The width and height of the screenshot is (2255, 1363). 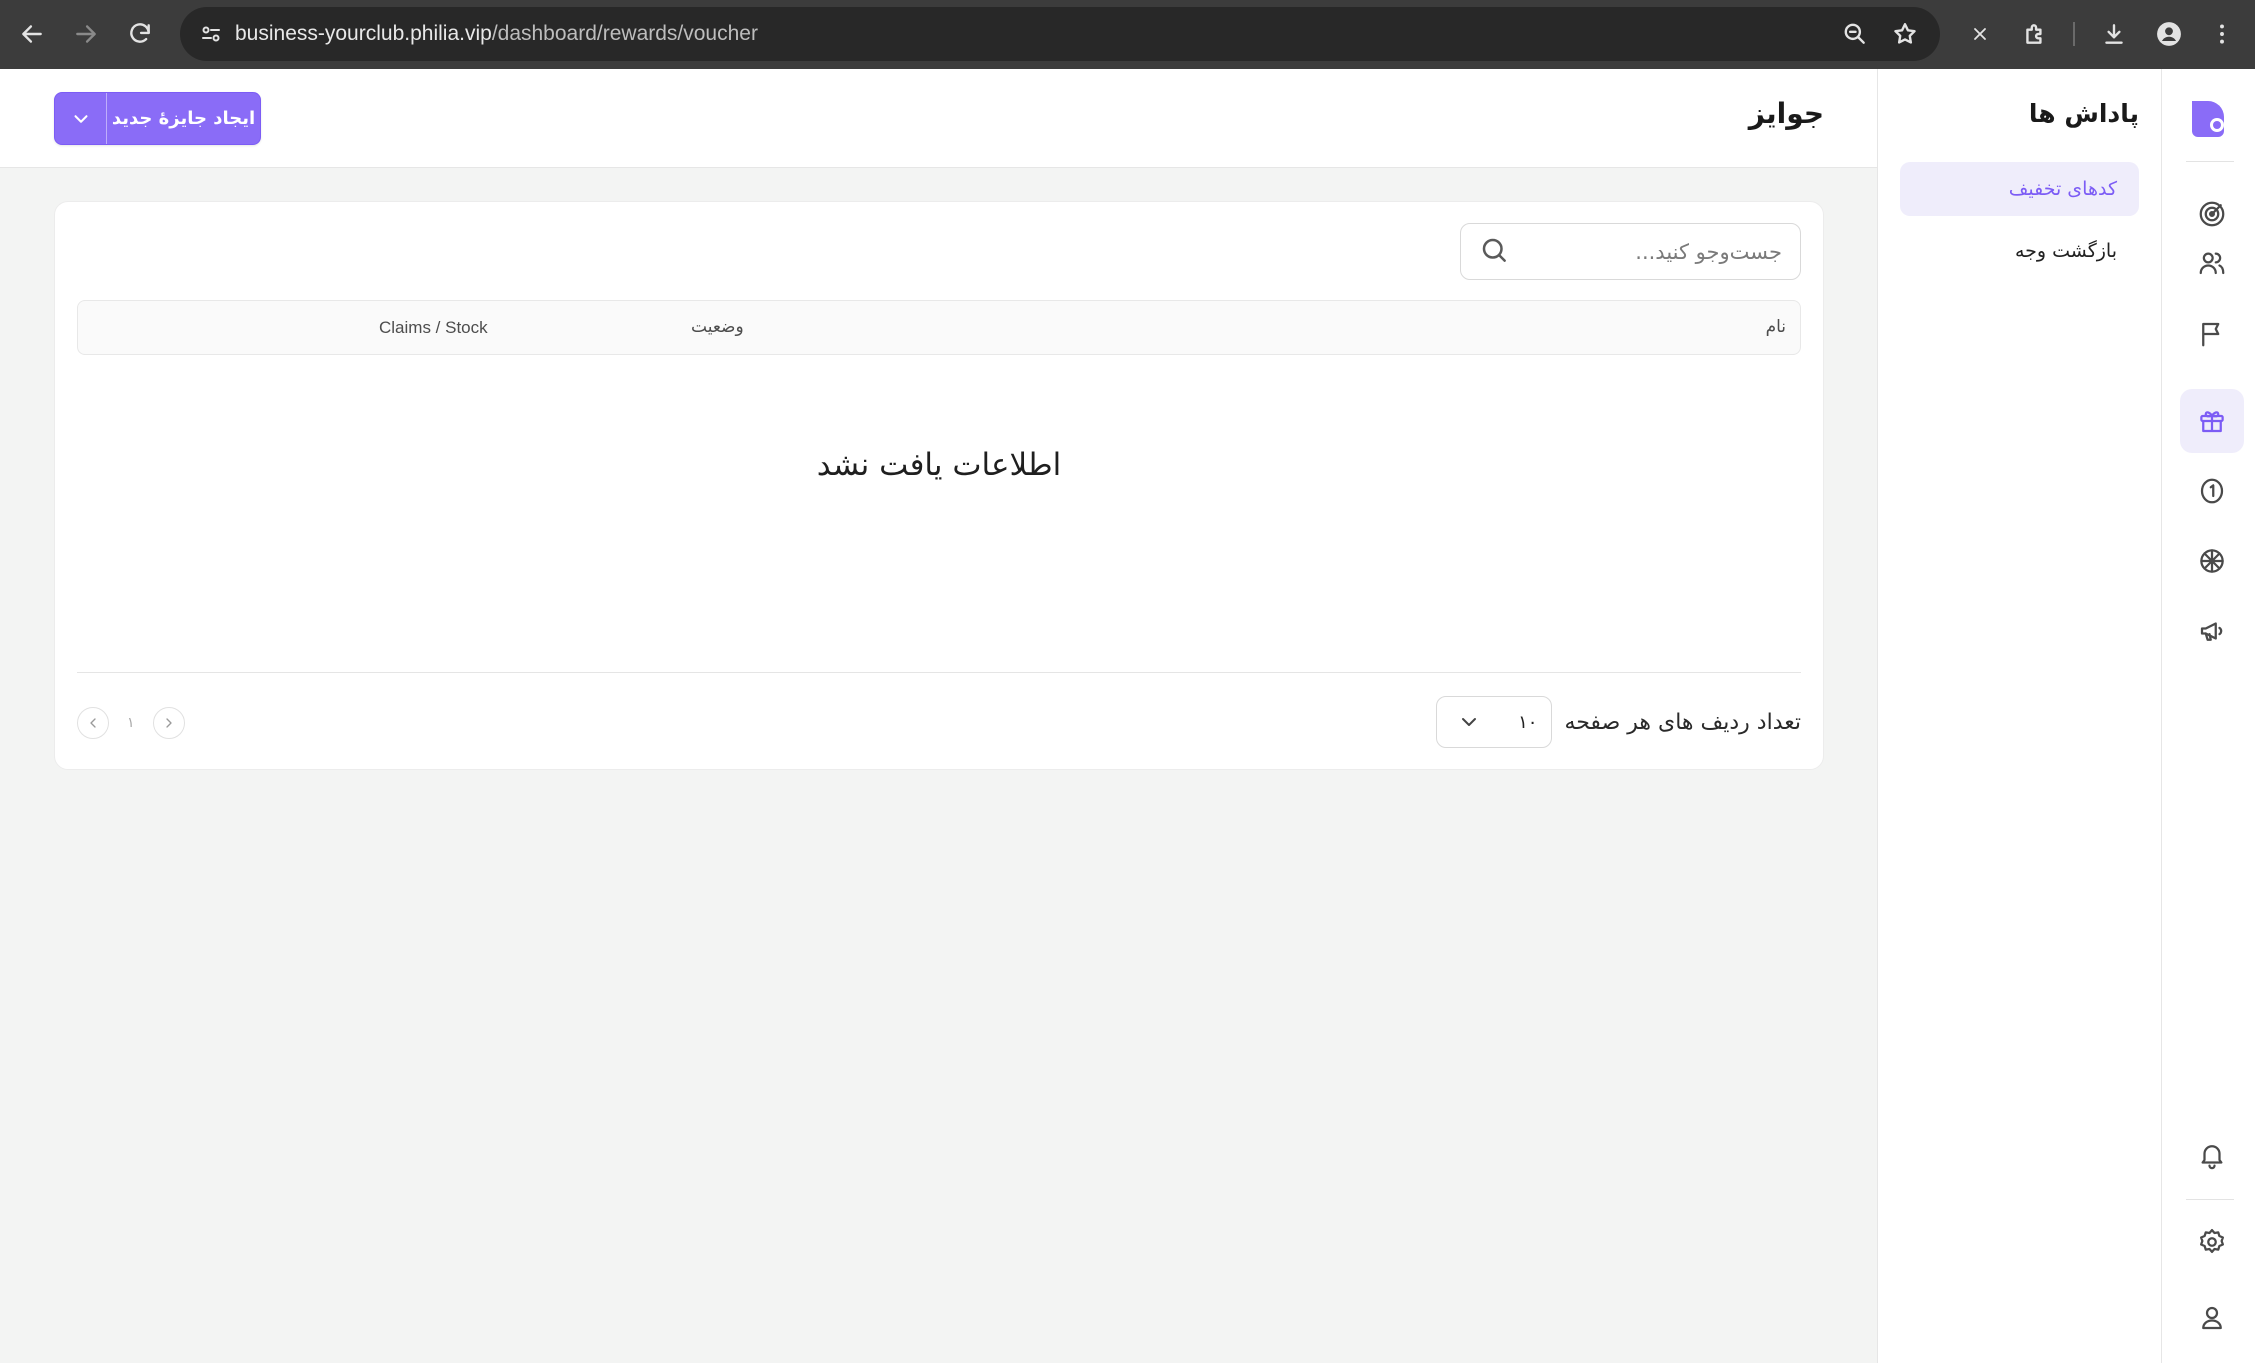 What do you see at coordinates (1905, 34) in the screenshot?
I see `bookmark-star-icon` at bounding box center [1905, 34].